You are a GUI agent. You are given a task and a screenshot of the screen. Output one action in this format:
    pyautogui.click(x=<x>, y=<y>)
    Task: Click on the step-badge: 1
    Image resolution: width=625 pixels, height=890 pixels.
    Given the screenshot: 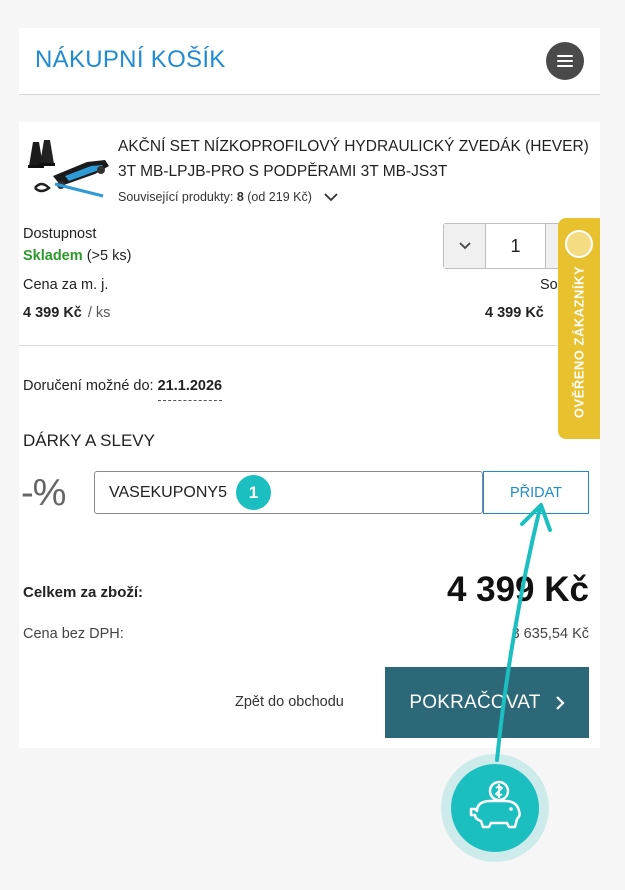 What is the action you would take?
    pyautogui.click(x=253, y=492)
    